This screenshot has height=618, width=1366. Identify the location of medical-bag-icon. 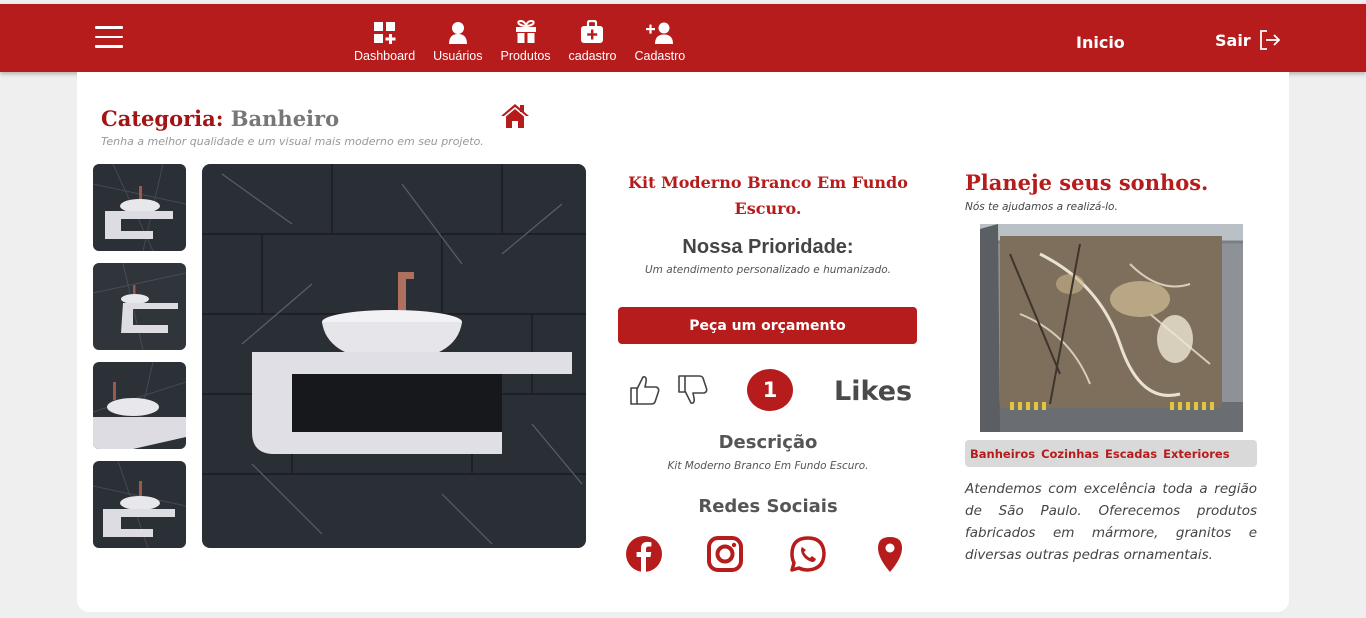
(592, 29).